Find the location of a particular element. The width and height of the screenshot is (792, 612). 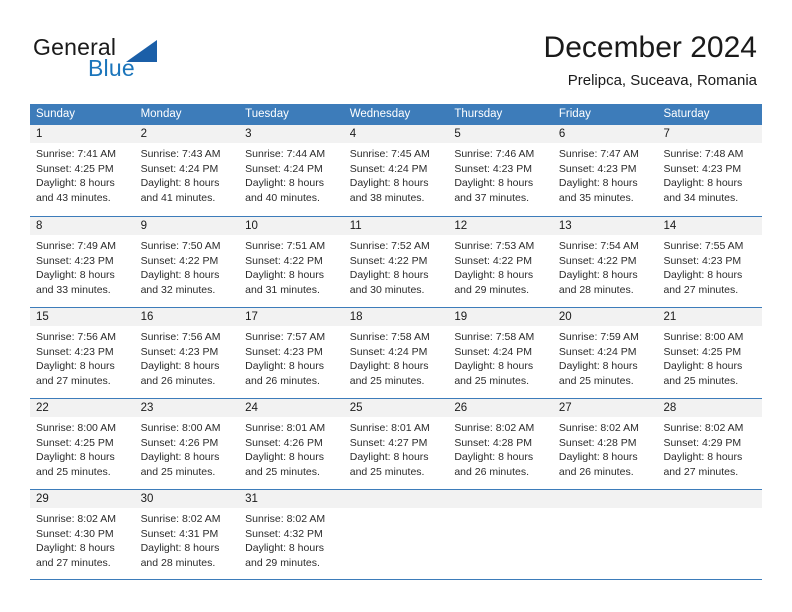

day-number: 9 is located at coordinates (143, 226).